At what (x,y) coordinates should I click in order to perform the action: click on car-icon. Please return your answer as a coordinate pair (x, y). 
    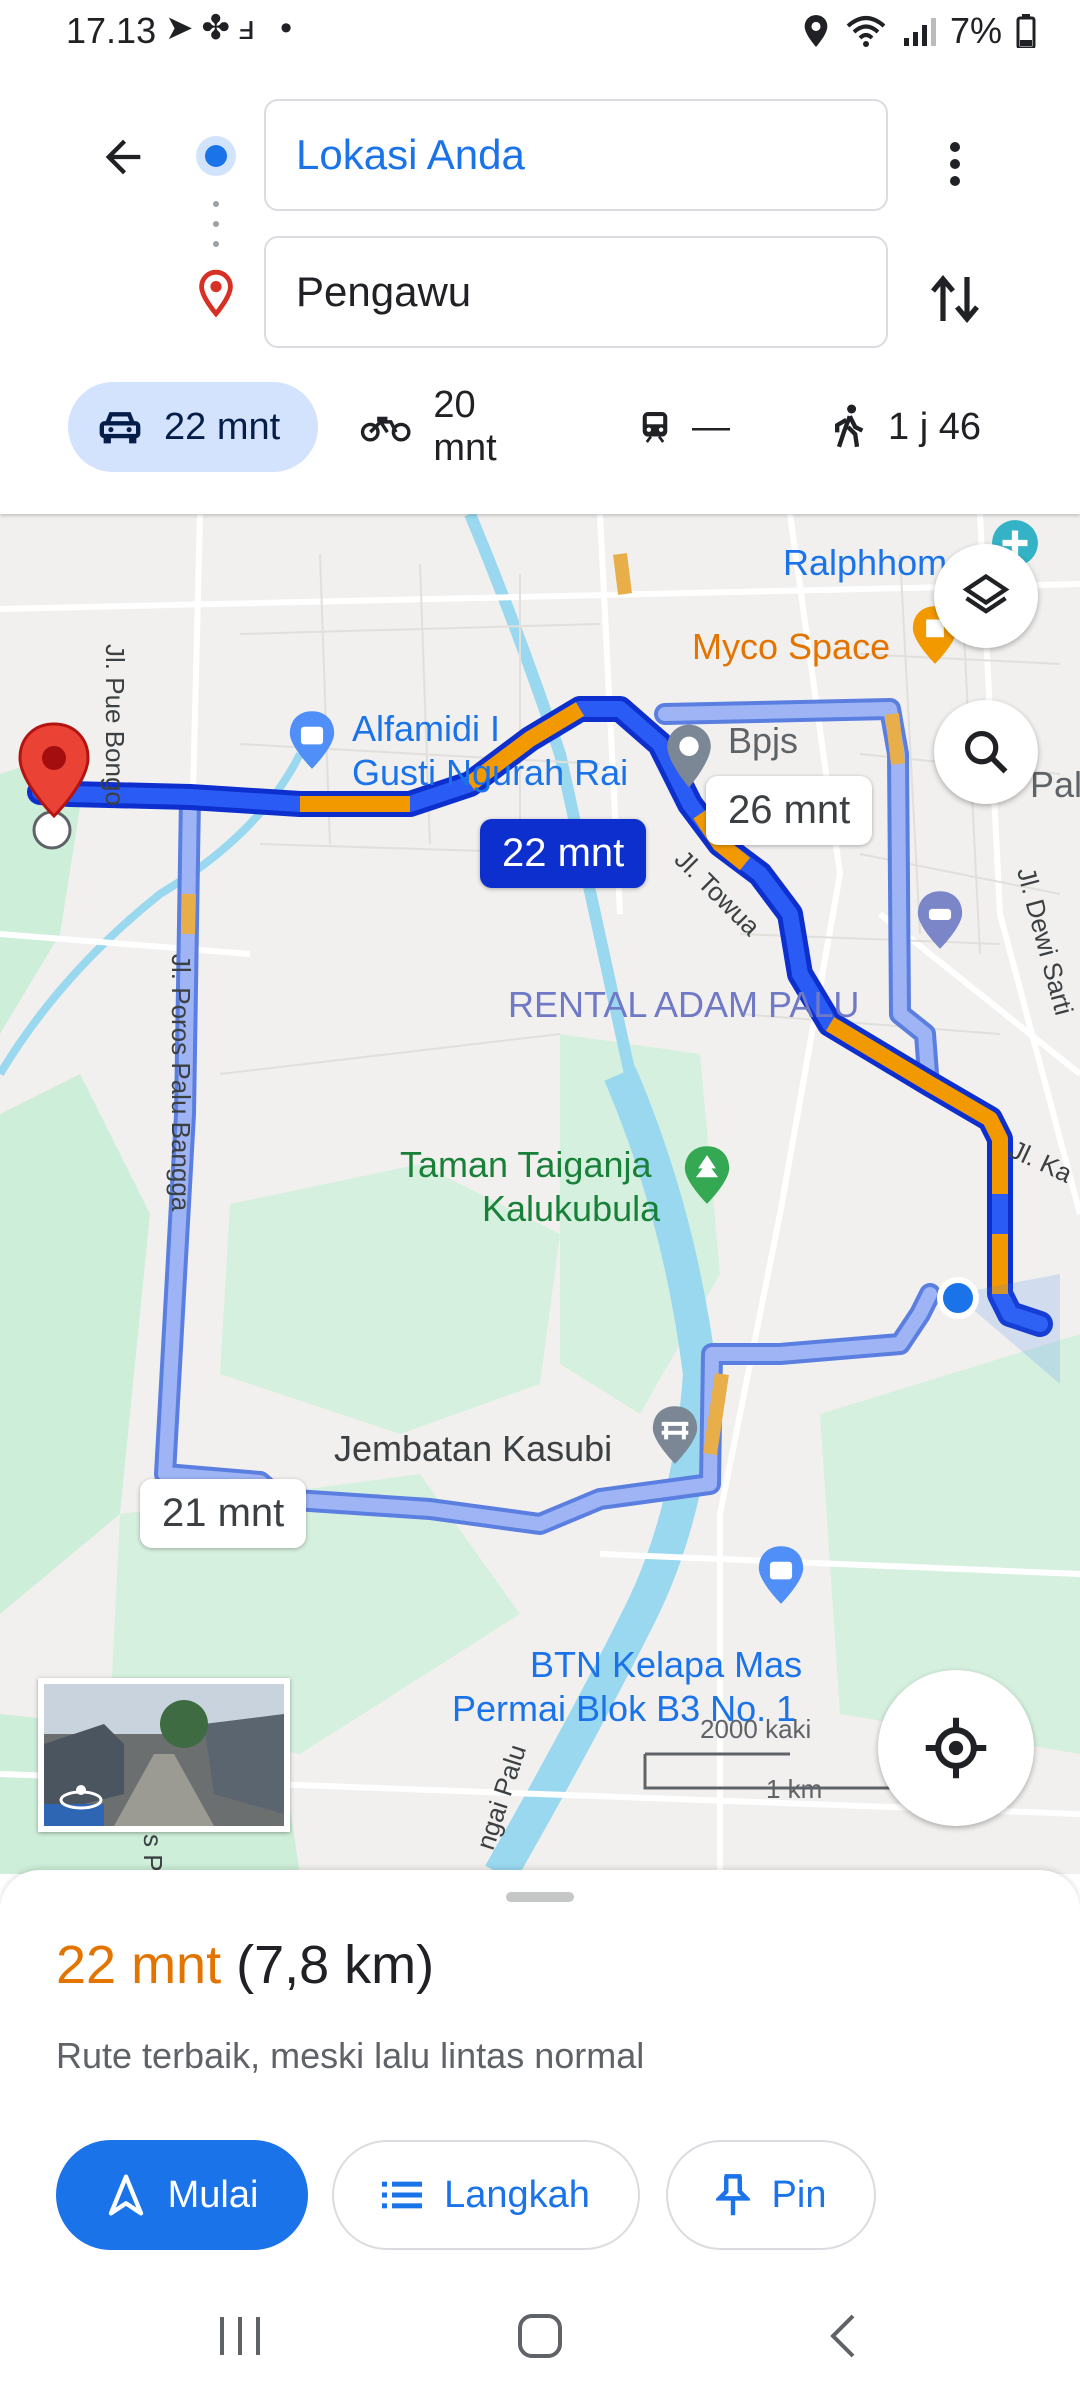
    Looking at the image, I should click on (120, 428).